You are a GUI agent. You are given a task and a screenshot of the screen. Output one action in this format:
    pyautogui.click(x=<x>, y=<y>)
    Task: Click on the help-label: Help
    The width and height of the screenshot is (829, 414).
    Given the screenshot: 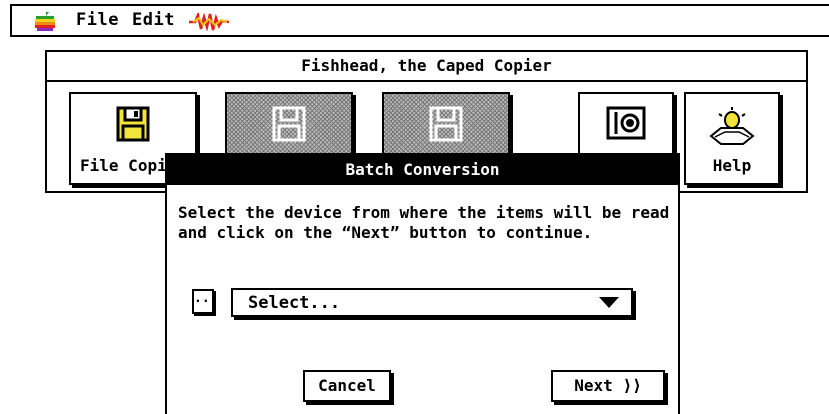 What is the action you would take?
    pyautogui.click(x=732, y=165)
    